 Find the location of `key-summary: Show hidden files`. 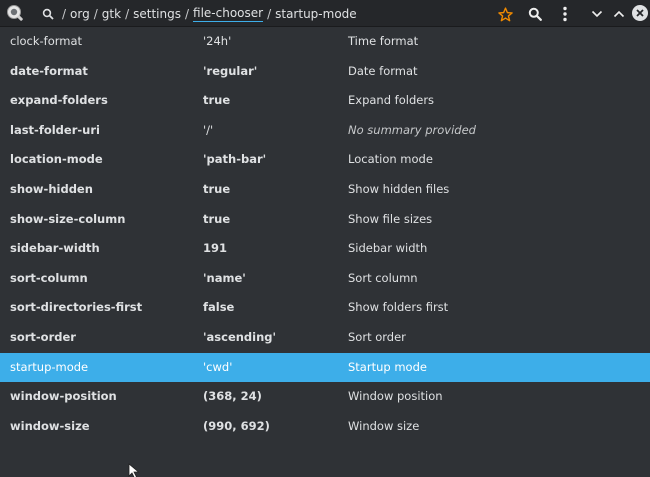

key-summary: Show hidden files is located at coordinates (399, 188).